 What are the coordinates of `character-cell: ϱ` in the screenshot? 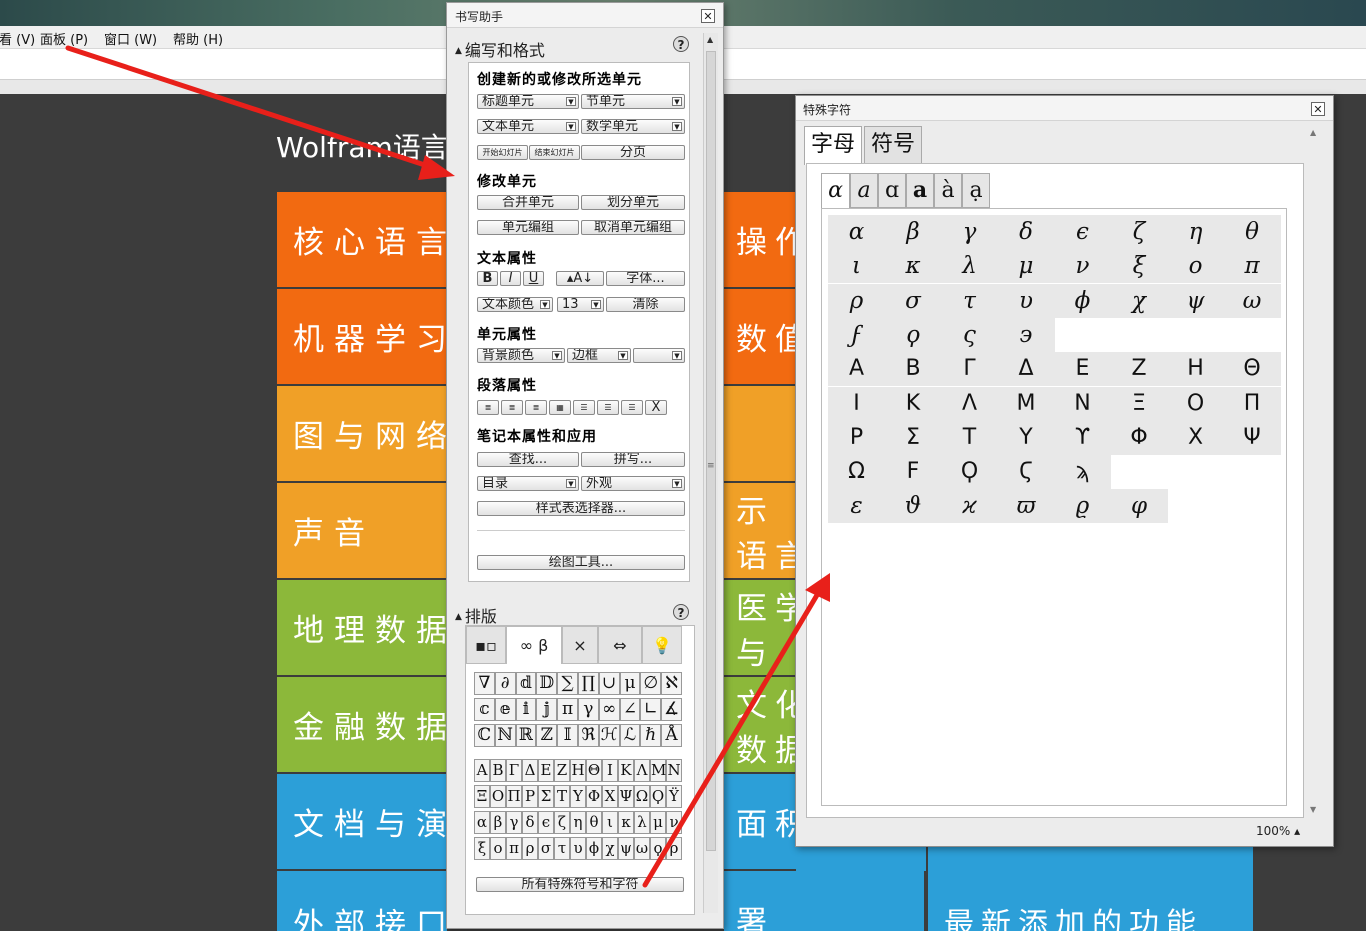 It's located at (1082, 506).